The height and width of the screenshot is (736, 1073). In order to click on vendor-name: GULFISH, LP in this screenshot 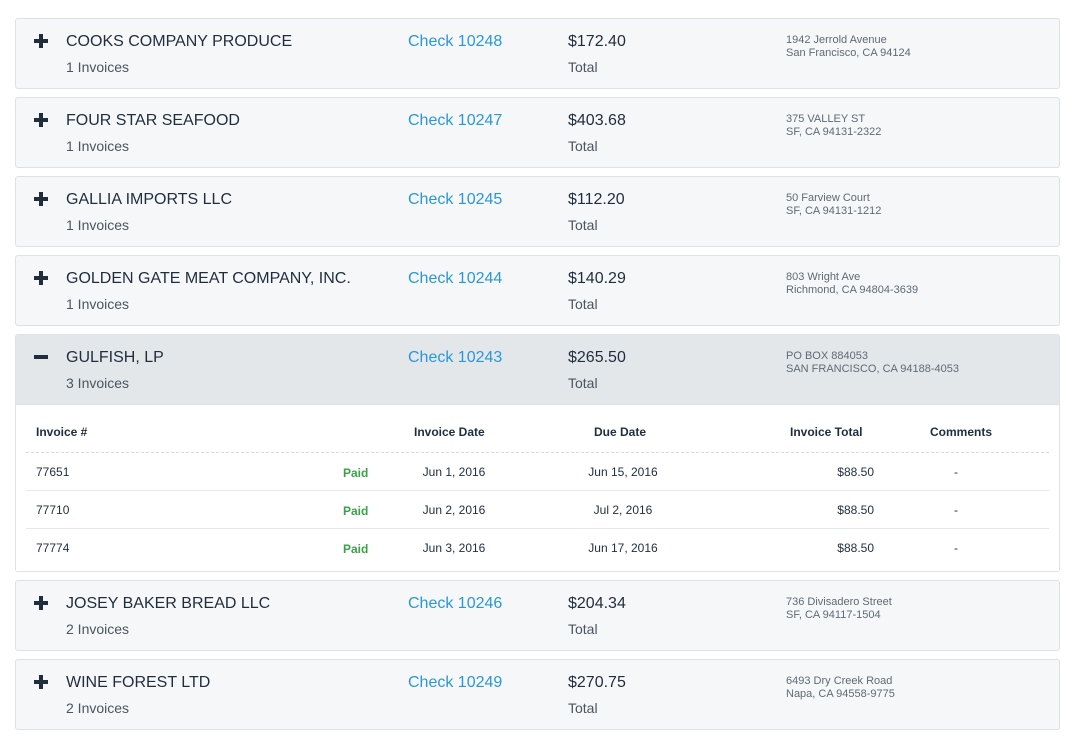, I will do `click(115, 357)`.